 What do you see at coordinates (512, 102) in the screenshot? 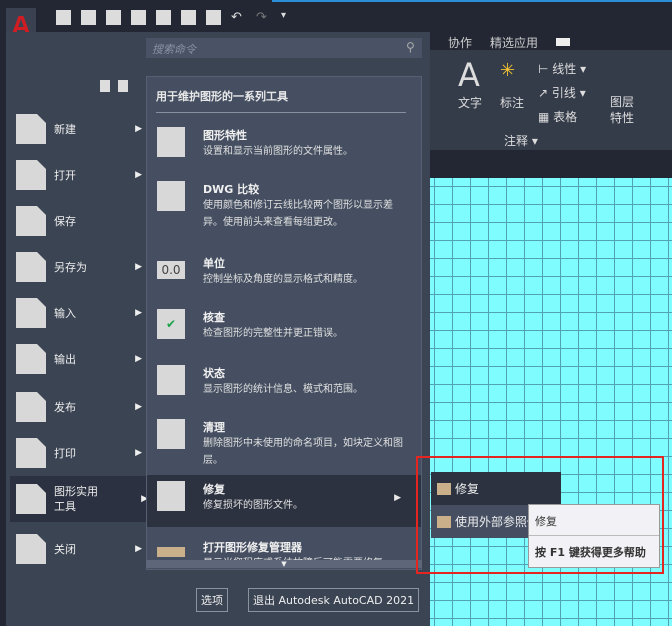
I see `dimension-button: 标注` at bounding box center [512, 102].